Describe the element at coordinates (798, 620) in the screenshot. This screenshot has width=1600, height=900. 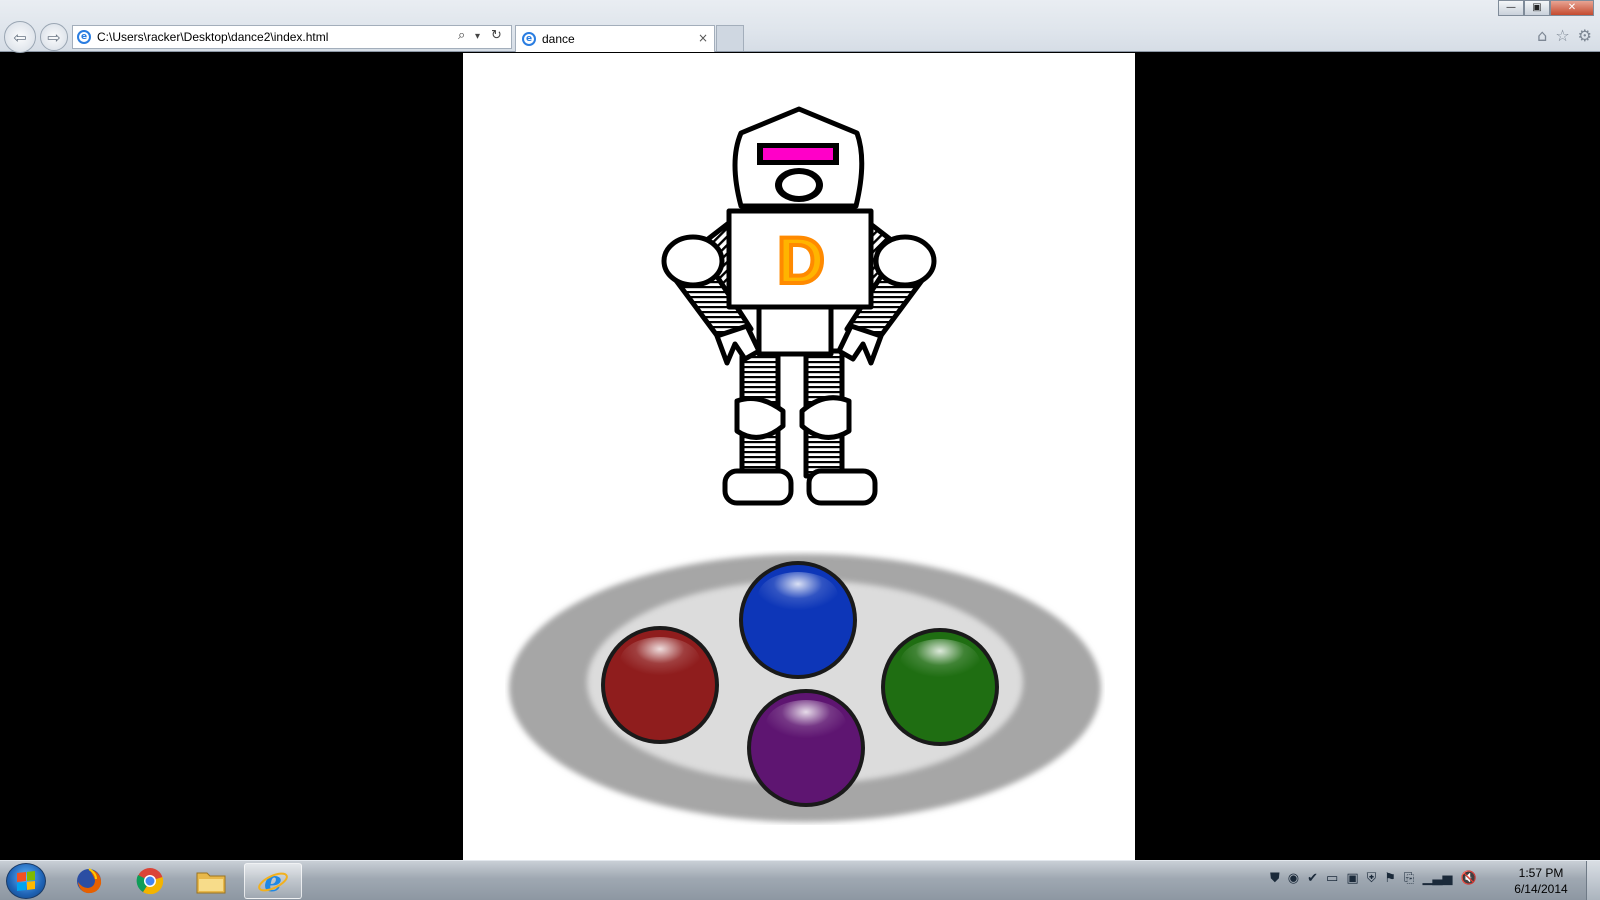
I see `pad-button-blue` at that location.